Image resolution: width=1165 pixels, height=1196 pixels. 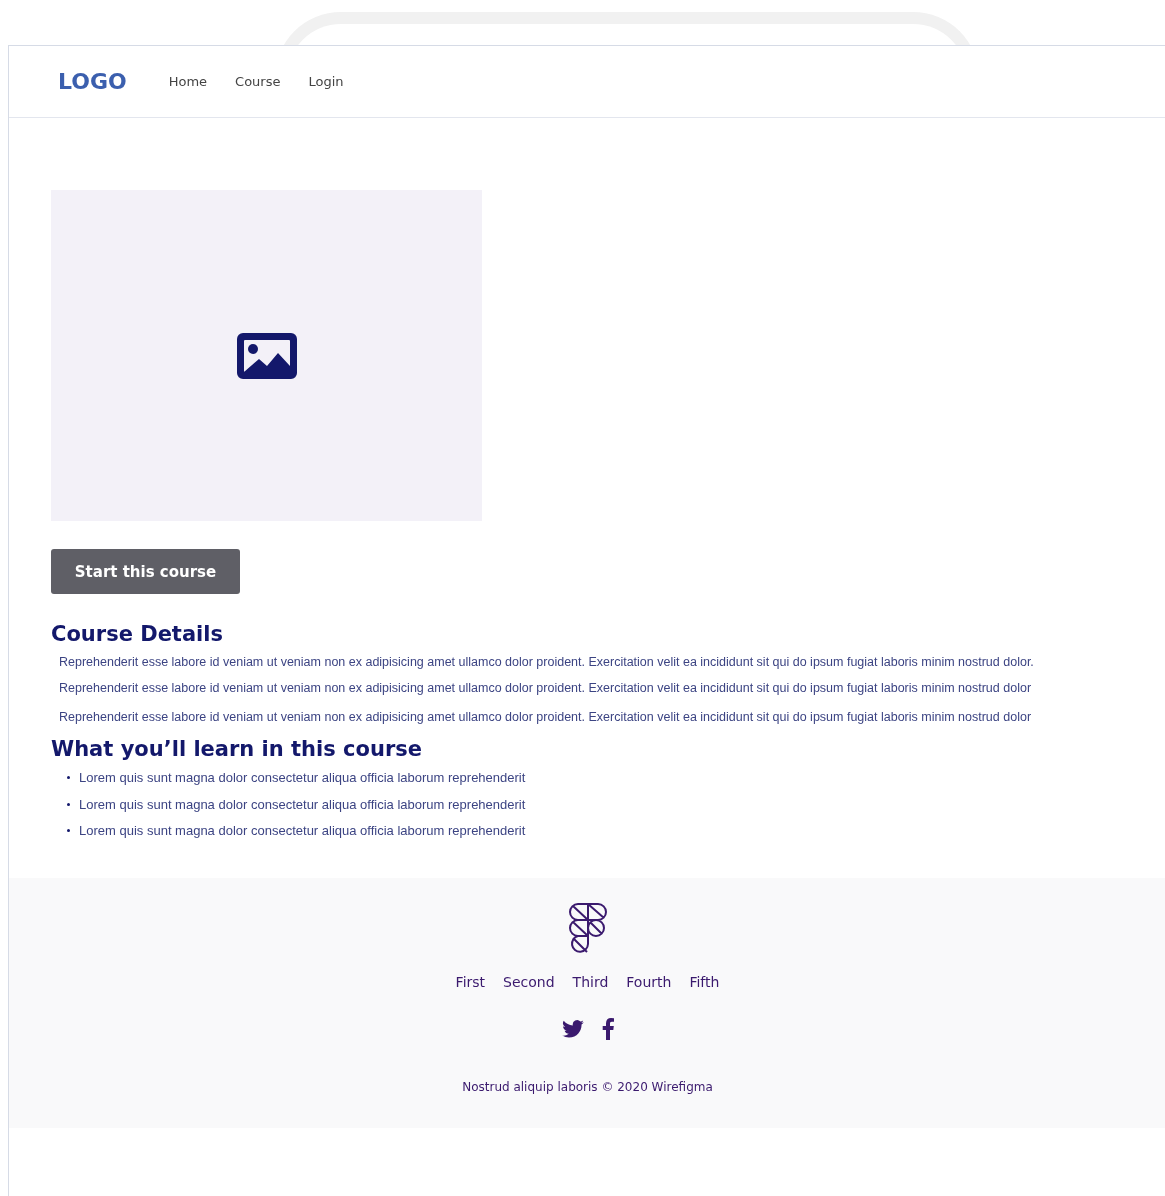 What do you see at coordinates (258, 81) in the screenshot?
I see `nav-link: Course` at bounding box center [258, 81].